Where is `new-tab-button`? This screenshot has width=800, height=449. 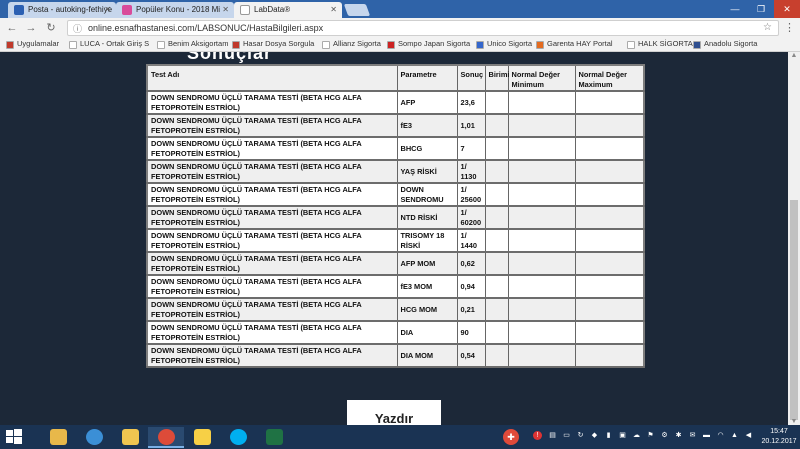
new-tab-button is located at coordinates (357, 10).